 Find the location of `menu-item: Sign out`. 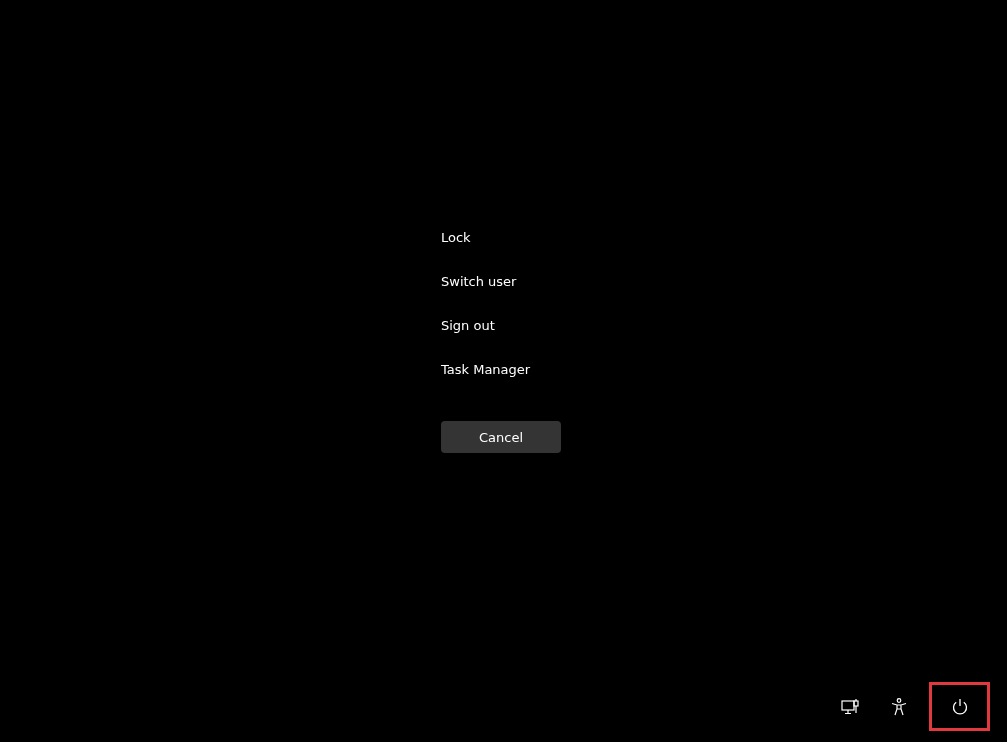

menu-item: Sign out is located at coordinates (468, 326).